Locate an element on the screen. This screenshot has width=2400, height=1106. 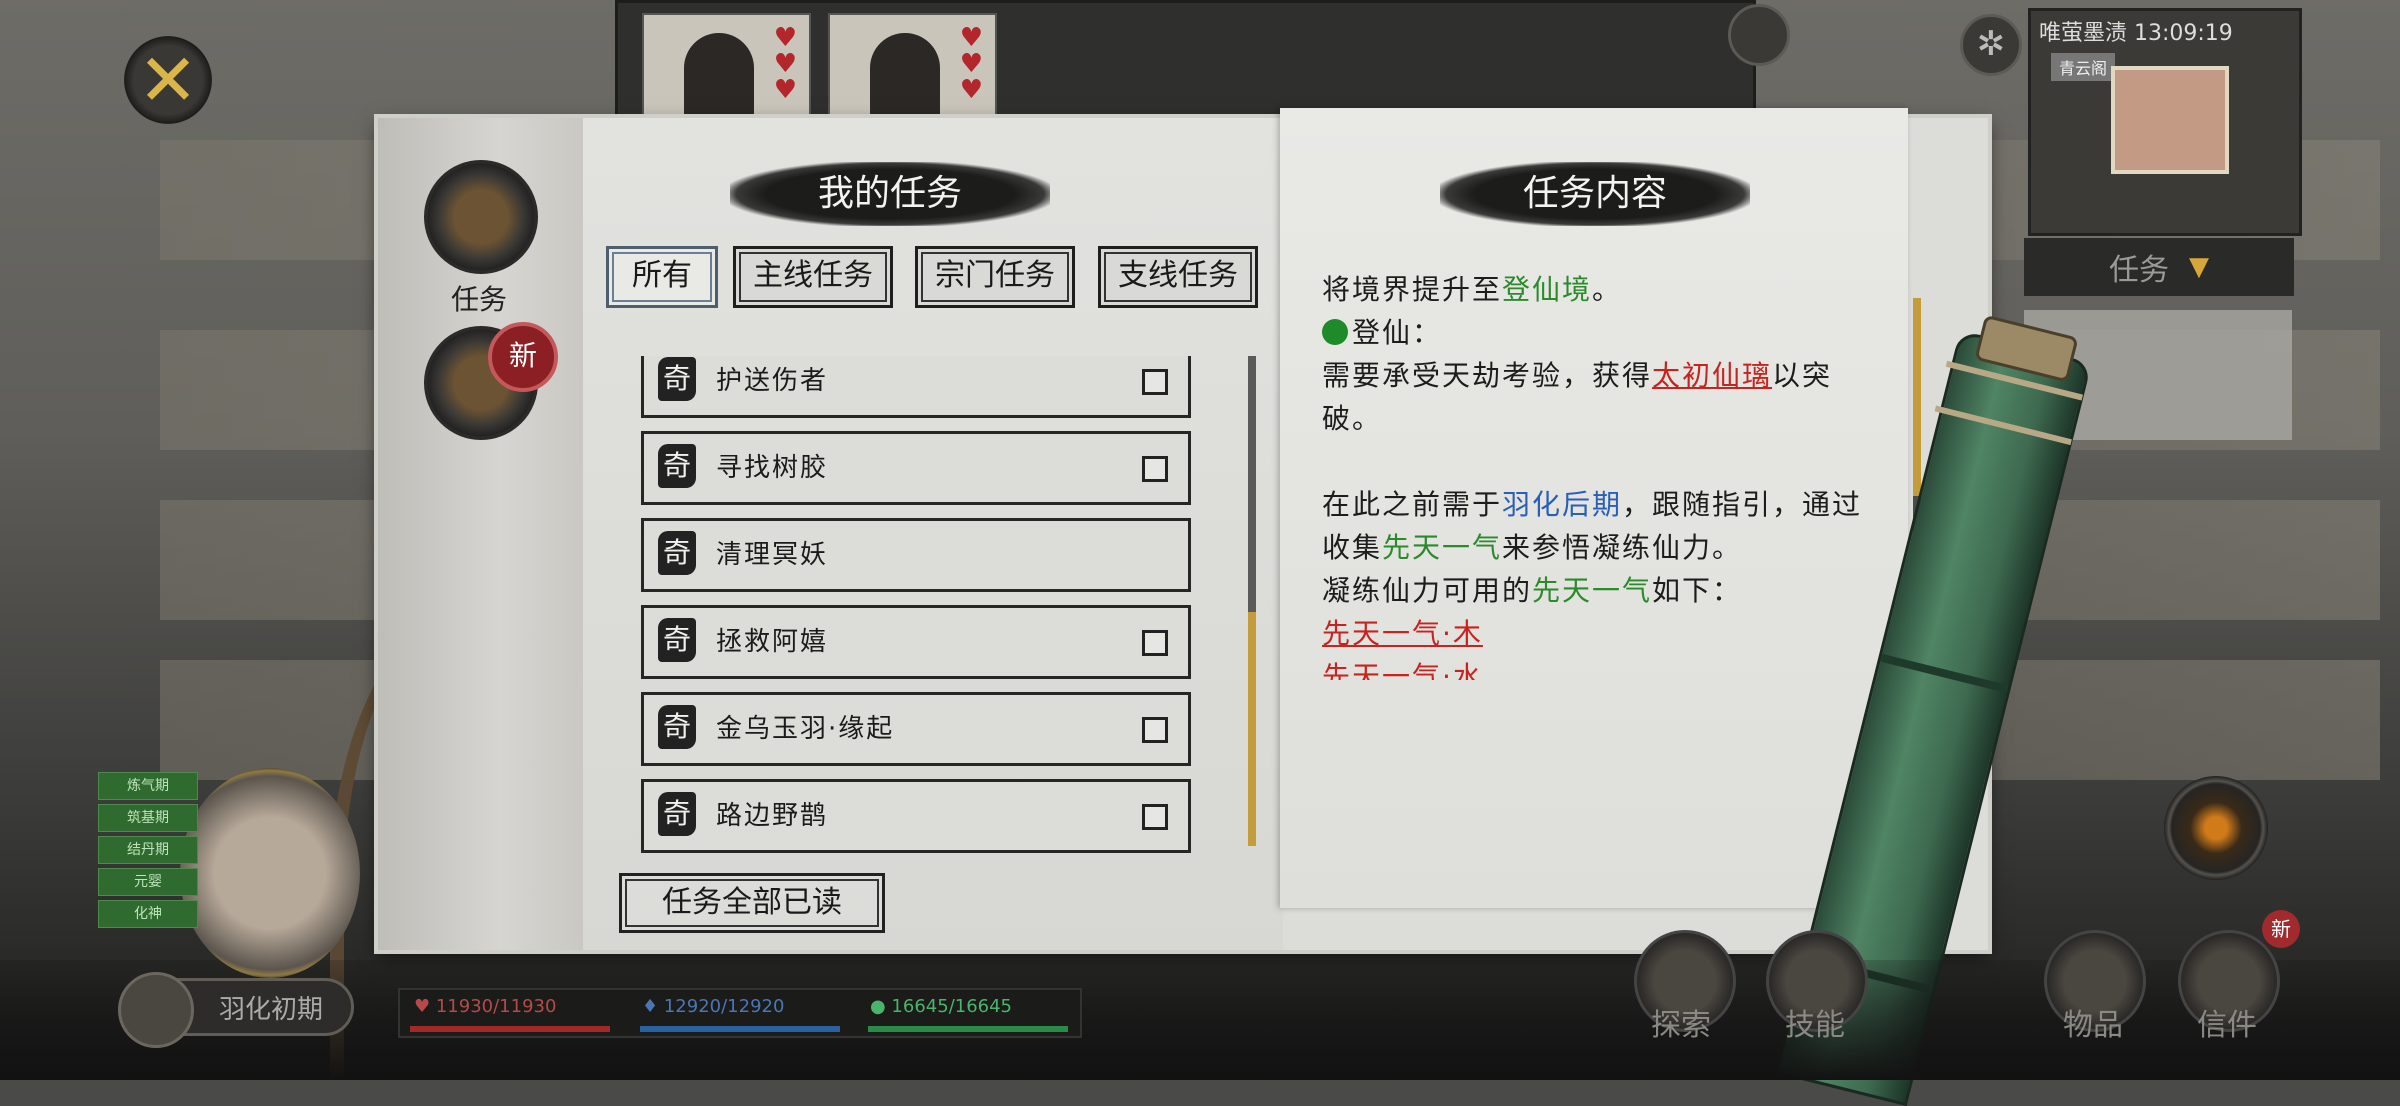
realm-highlight: 羽化后期 is located at coordinates (1562, 504).